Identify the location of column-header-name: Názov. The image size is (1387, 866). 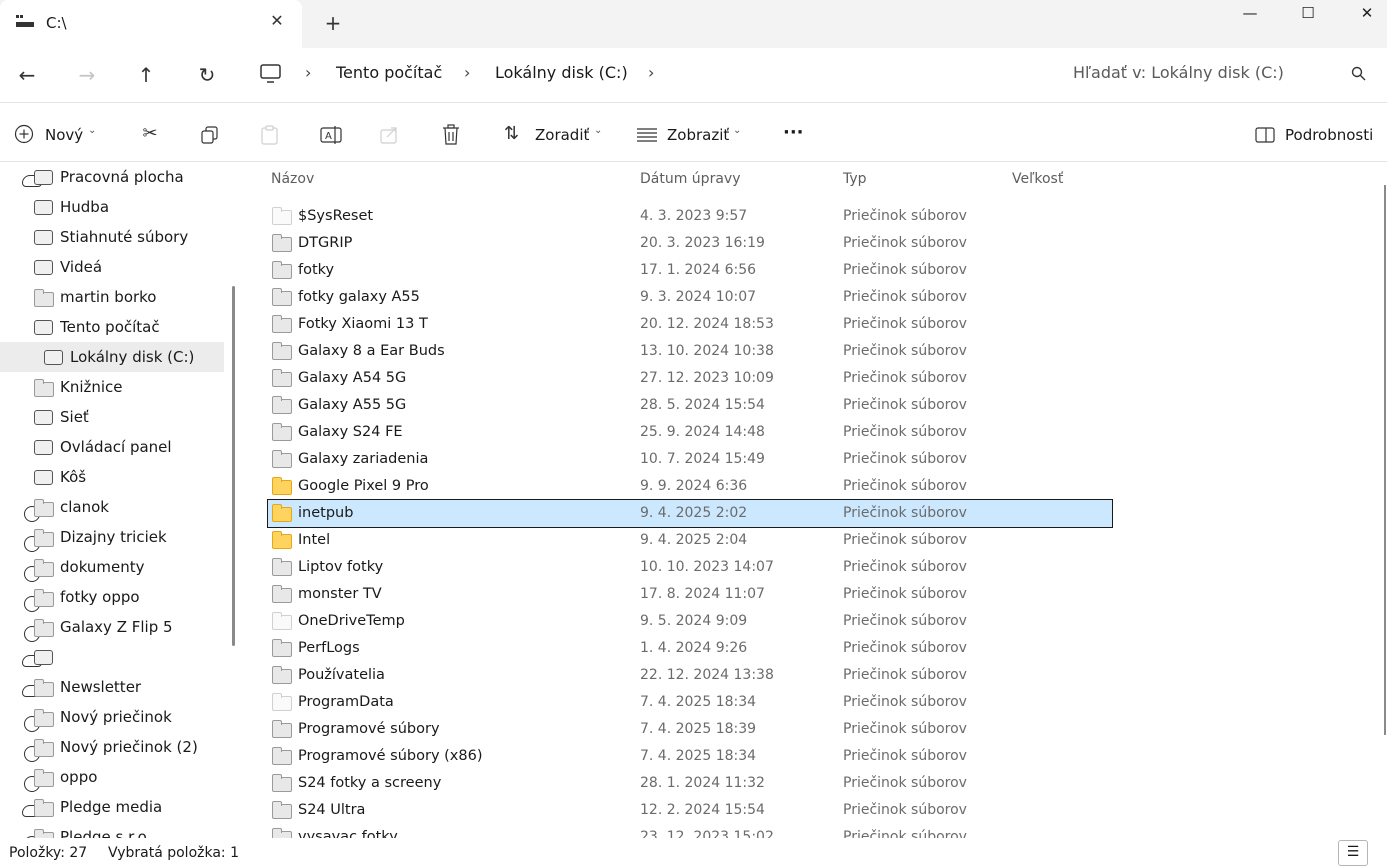
(292, 179).